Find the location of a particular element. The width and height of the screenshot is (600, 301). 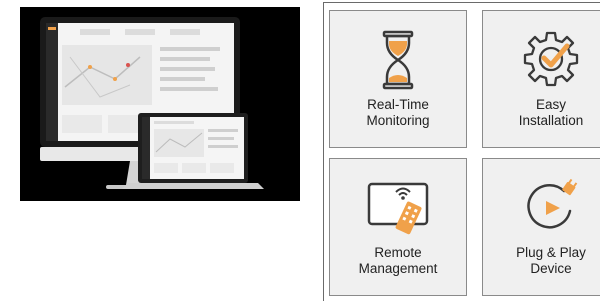

feature-tile-remote-management: Remote Management is located at coordinates (398, 227).